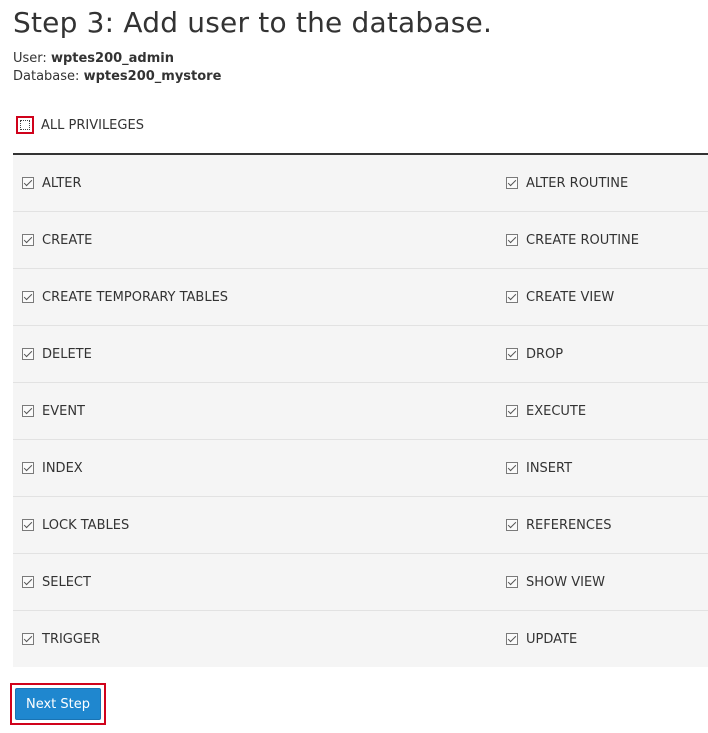 This screenshot has height=733, width=708. Describe the element at coordinates (152, 76) in the screenshot. I see `database-value: wptes200_mystore` at that location.